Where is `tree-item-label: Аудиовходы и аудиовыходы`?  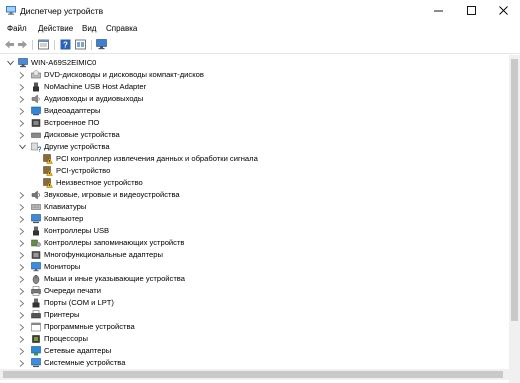
tree-item-label: Аудиовходы и аудиовыходы is located at coordinates (94, 98).